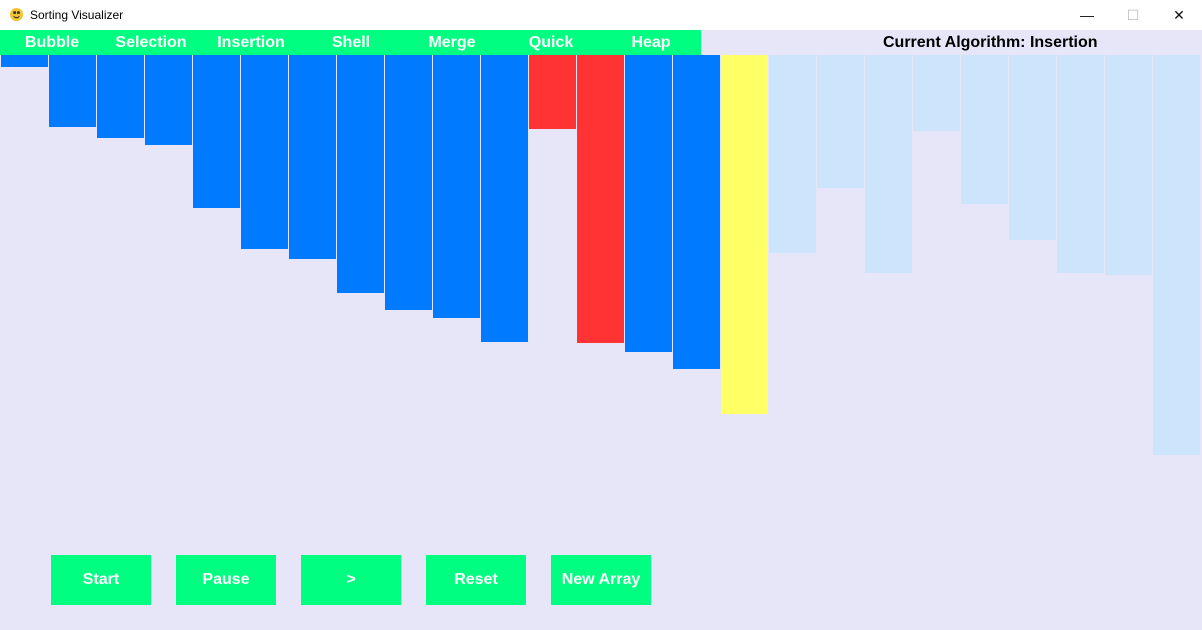 The width and height of the screenshot is (1202, 630). I want to click on menu-heap: Heap, so click(651, 42).